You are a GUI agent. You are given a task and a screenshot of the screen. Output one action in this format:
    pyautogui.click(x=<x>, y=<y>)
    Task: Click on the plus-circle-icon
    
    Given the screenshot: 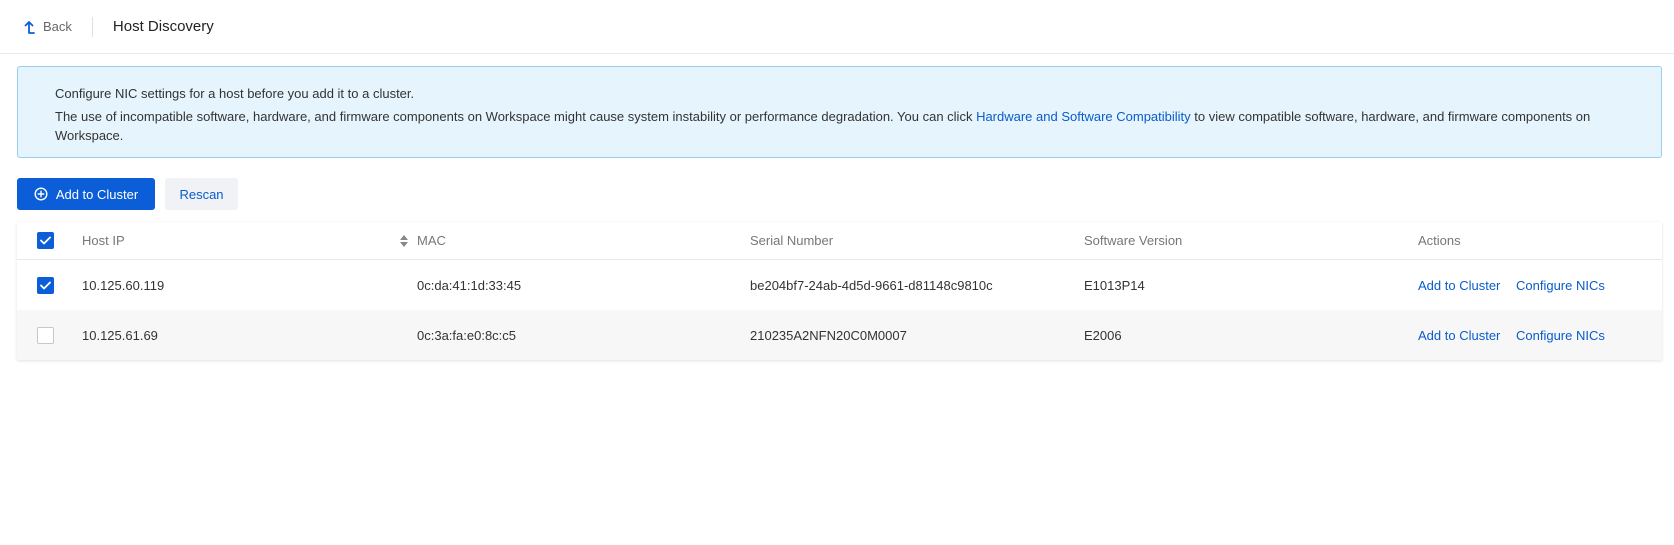 What is the action you would take?
    pyautogui.click(x=41, y=194)
    